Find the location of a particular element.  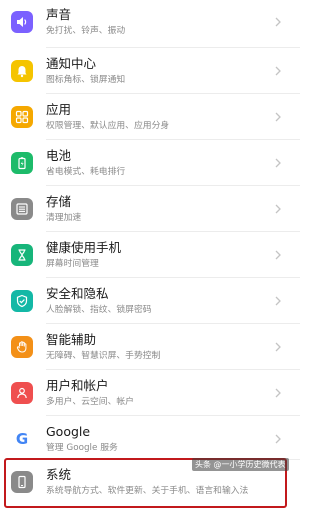

battery-icon is located at coordinates (22, 163).